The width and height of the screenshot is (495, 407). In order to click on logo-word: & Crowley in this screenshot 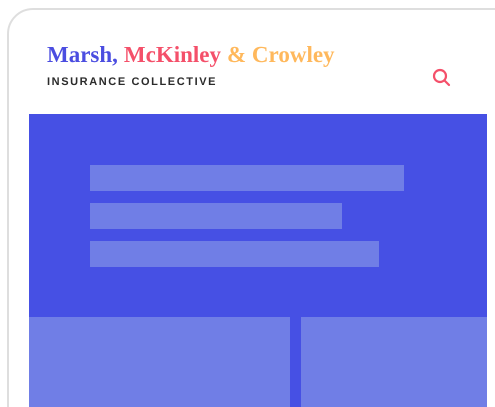, I will do `click(281, 54)`.